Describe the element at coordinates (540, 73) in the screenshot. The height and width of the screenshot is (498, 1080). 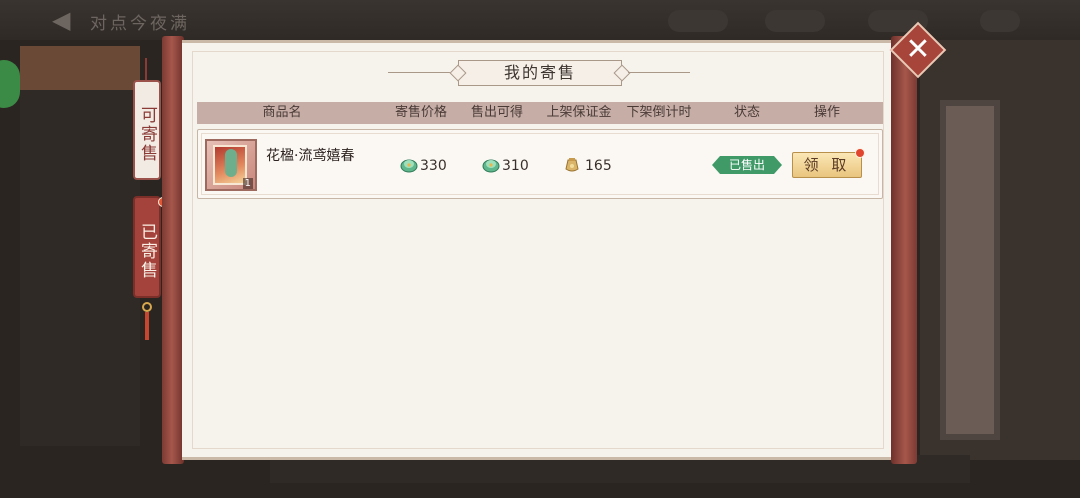
I see `dialog-title: 我的寄售` at that location.